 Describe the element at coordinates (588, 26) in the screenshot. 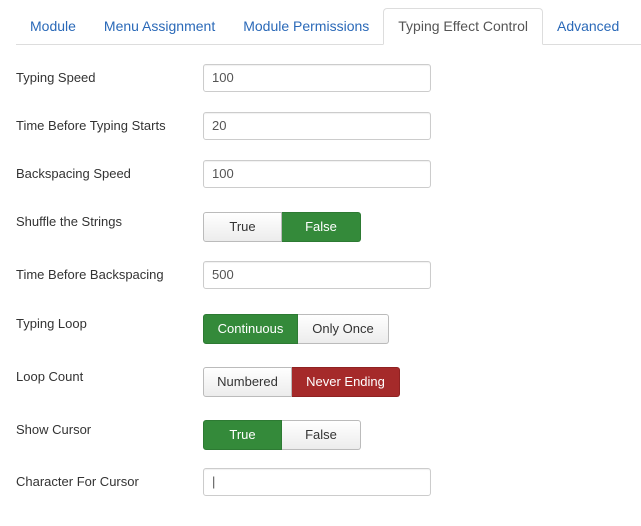

I see `tab-advanced: Advanced` at that location.